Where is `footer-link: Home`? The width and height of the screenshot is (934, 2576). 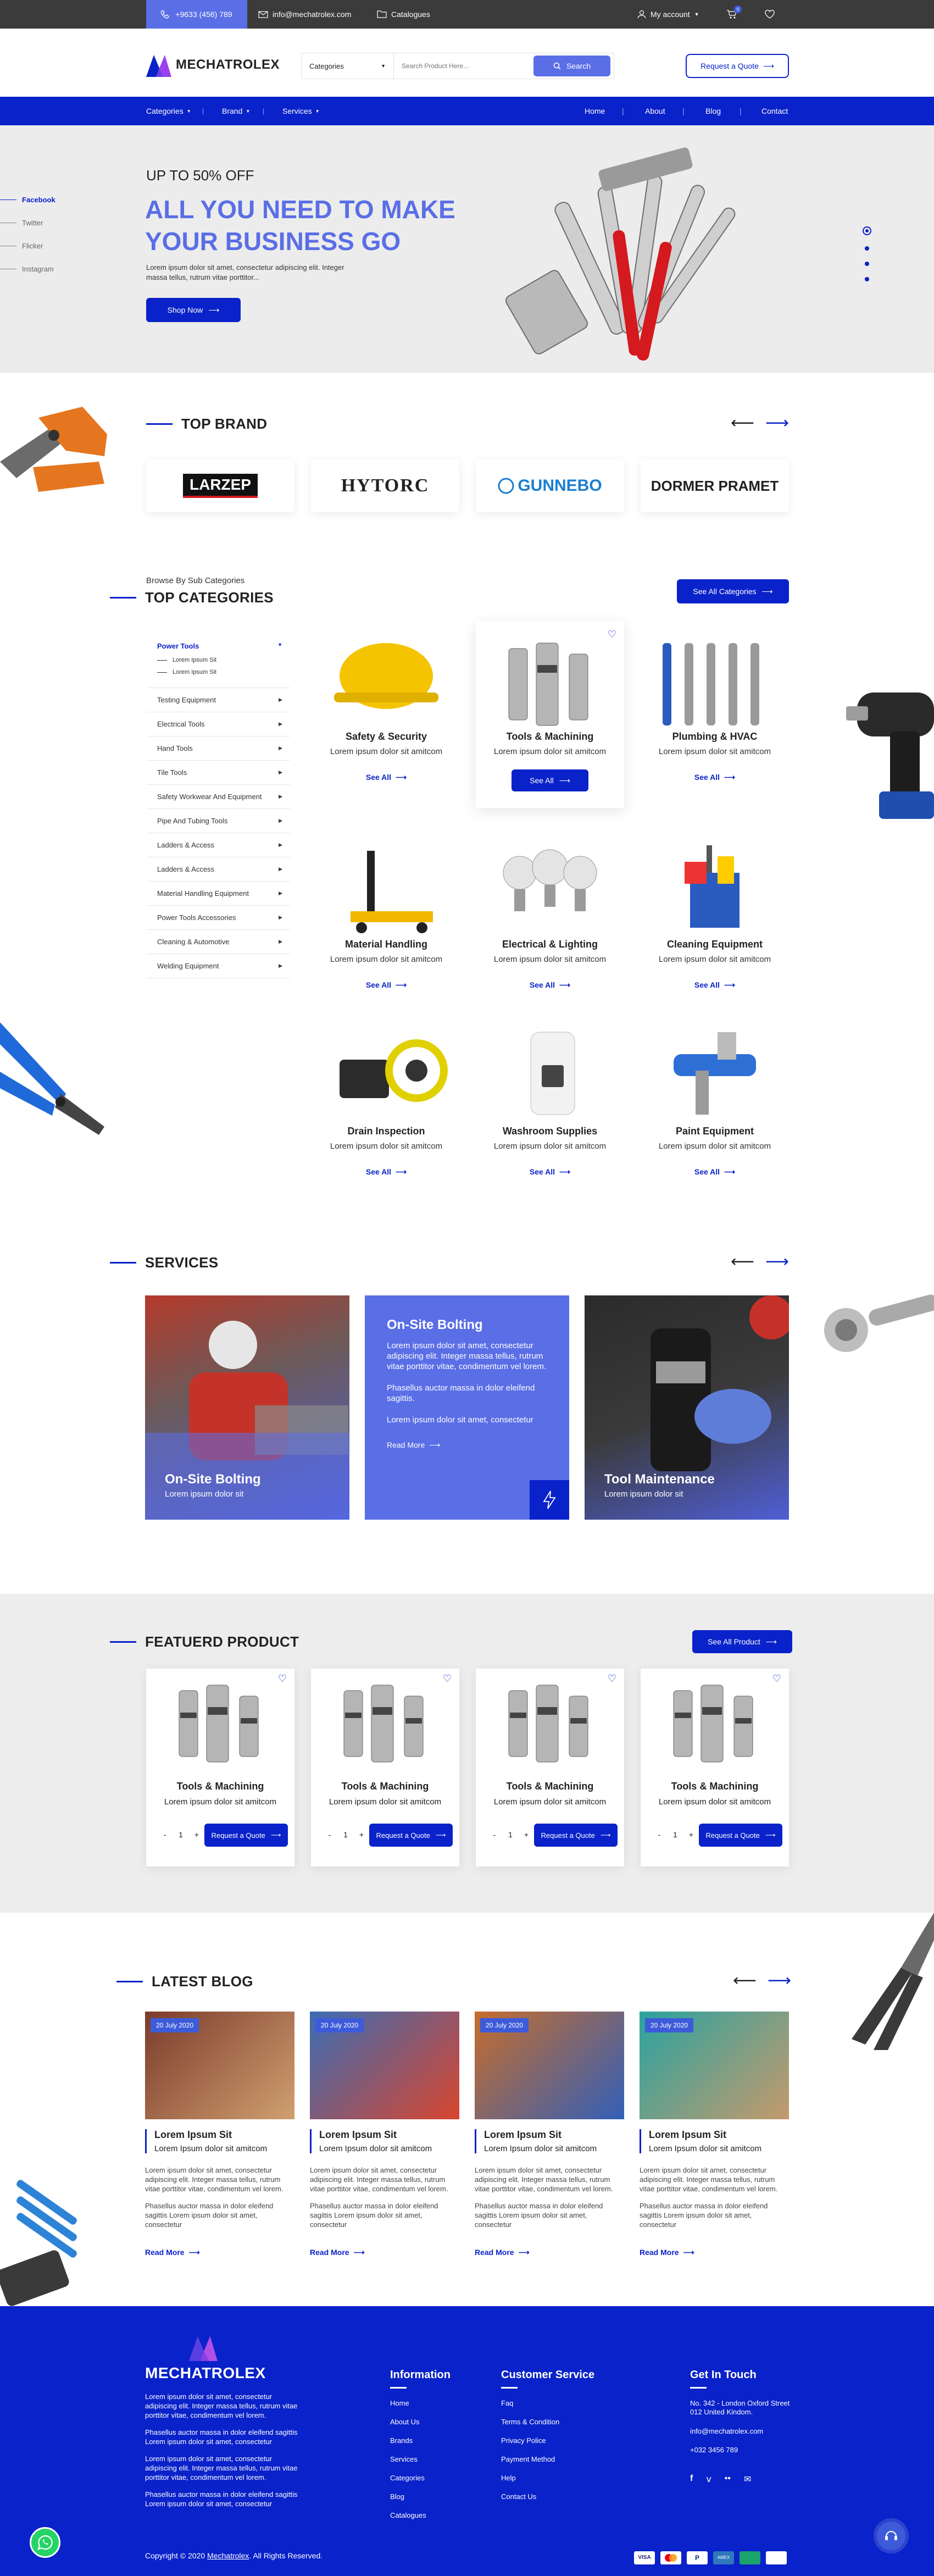 footer-link: Home is located at coordinates (420, 2403).